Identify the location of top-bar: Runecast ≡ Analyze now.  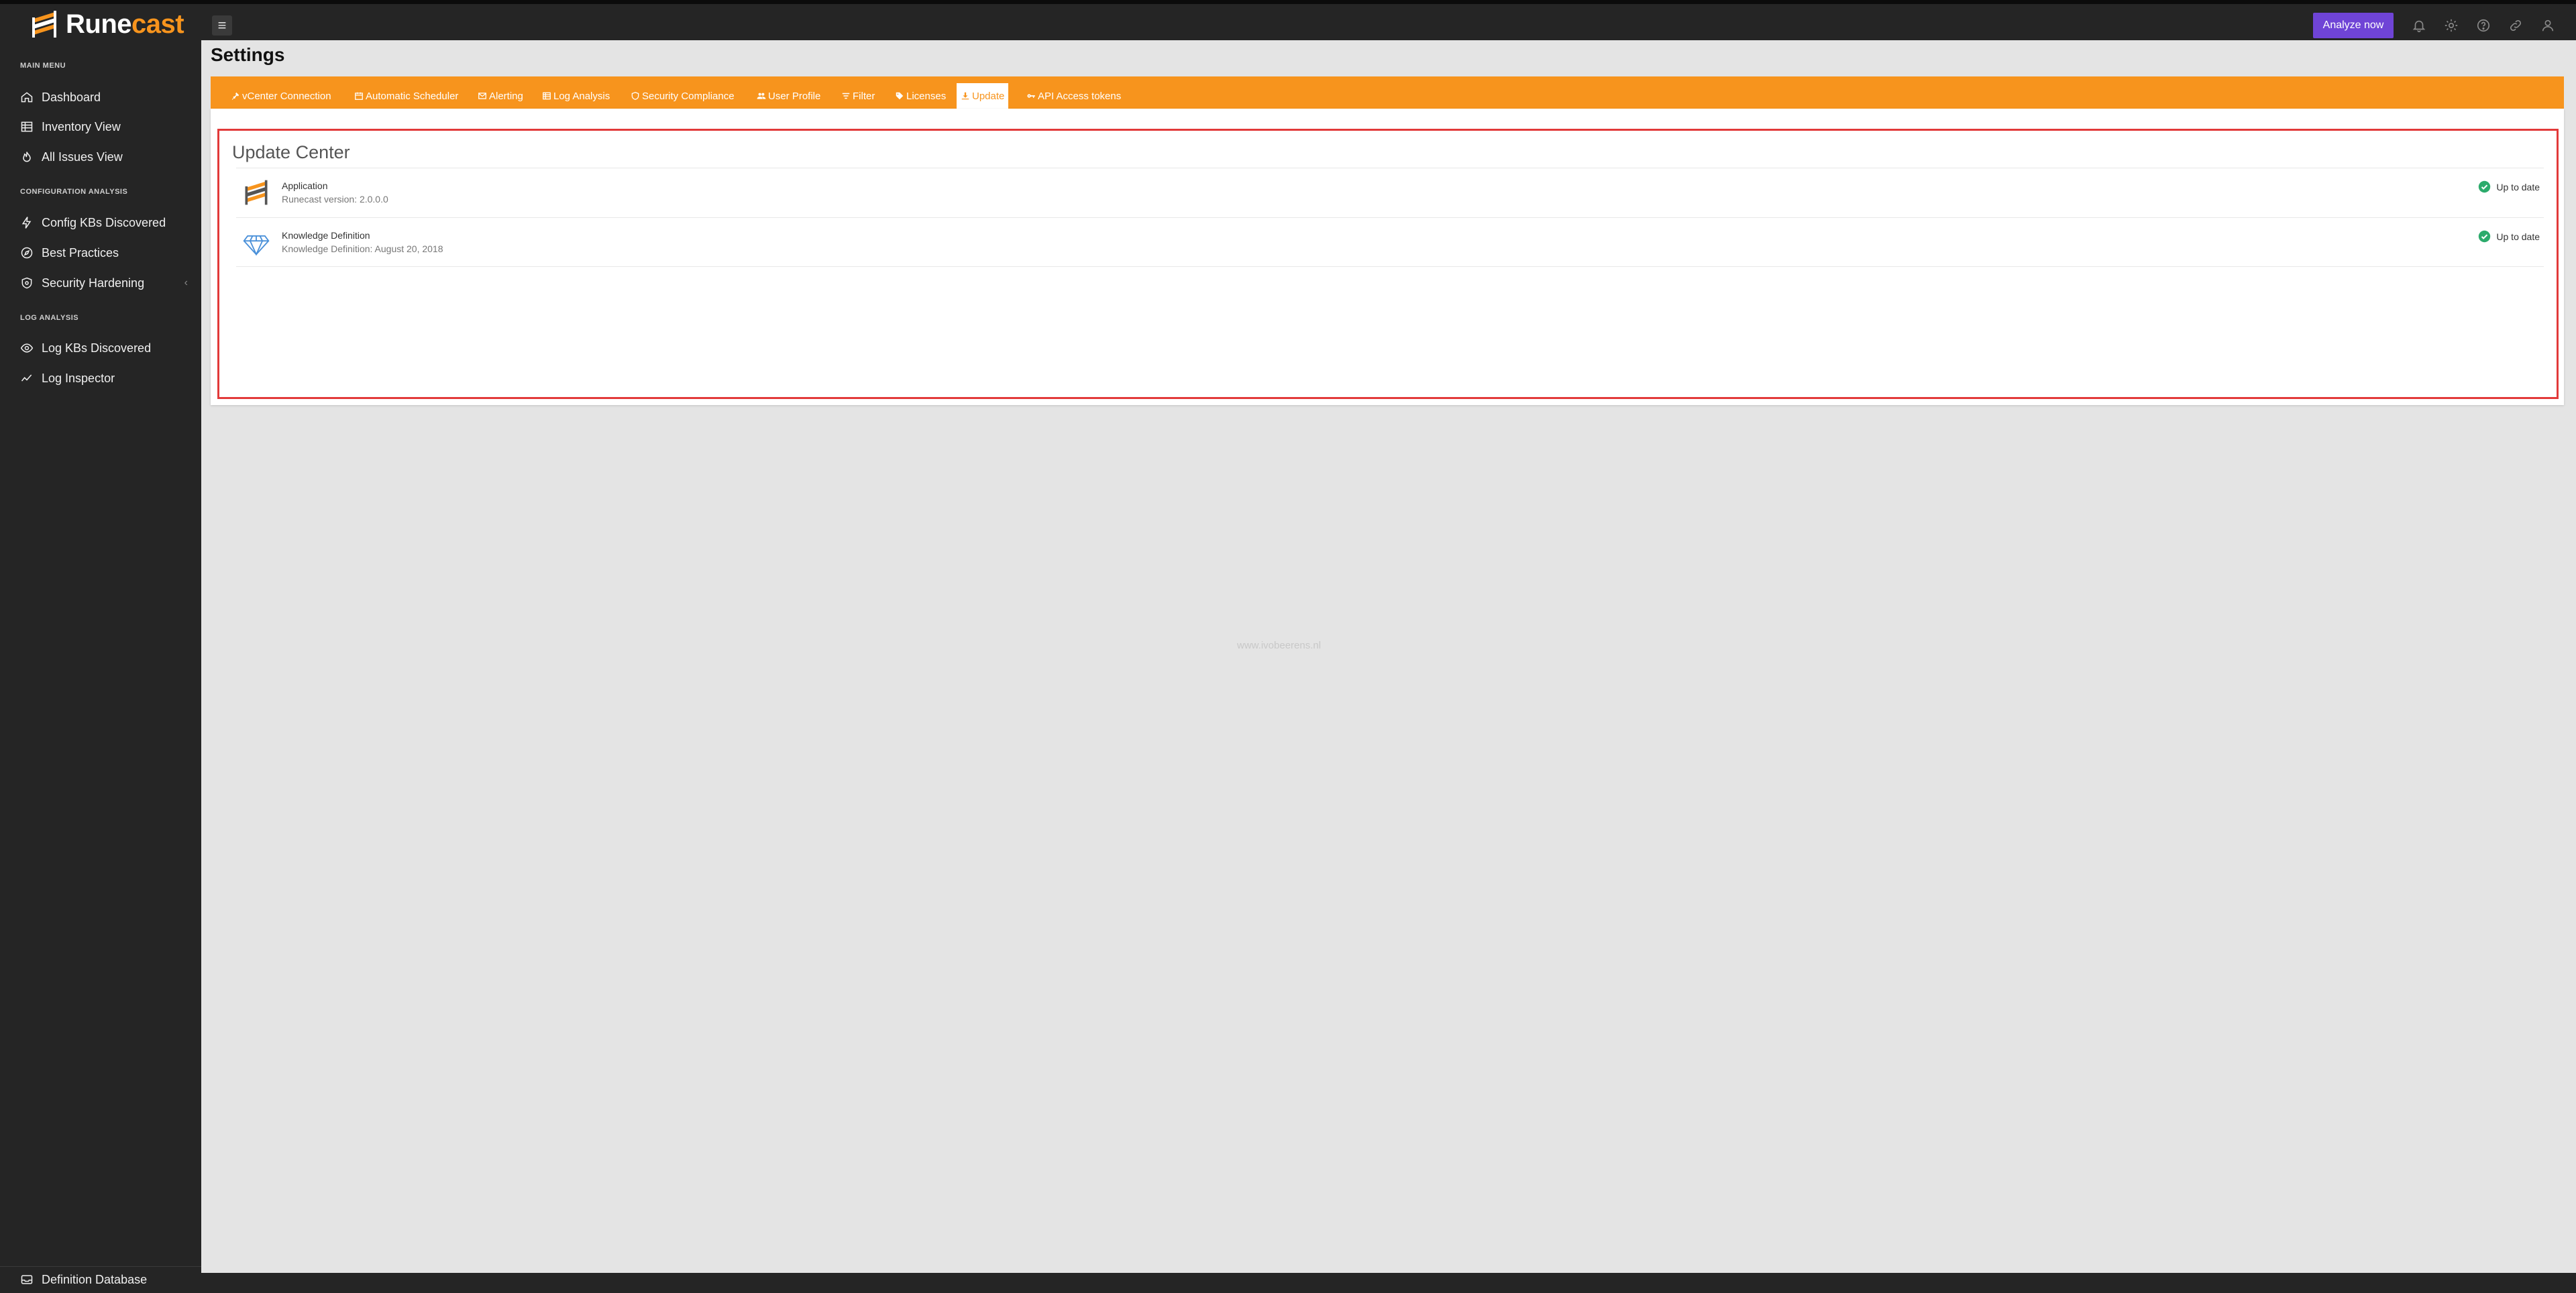
(1288, 20).